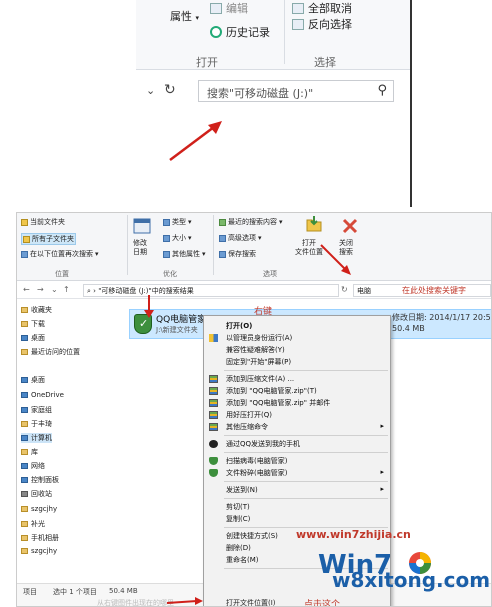 Image resolution: width=492 pixels, height=607 pixels. Describe the element at coordinates (26, 289) in the screenshot. I see `back-icon: ←` at that location.